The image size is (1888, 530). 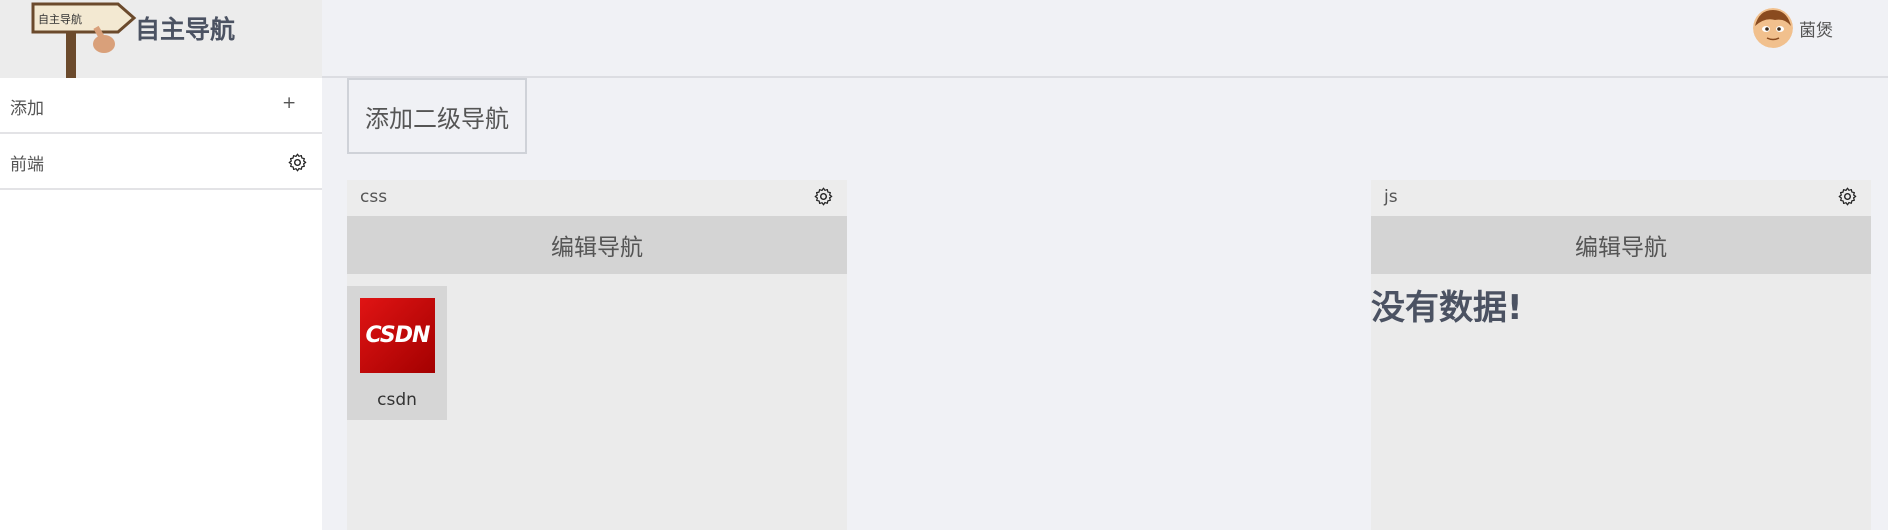 I want to click on avatar, so click(x=1773, y=28).